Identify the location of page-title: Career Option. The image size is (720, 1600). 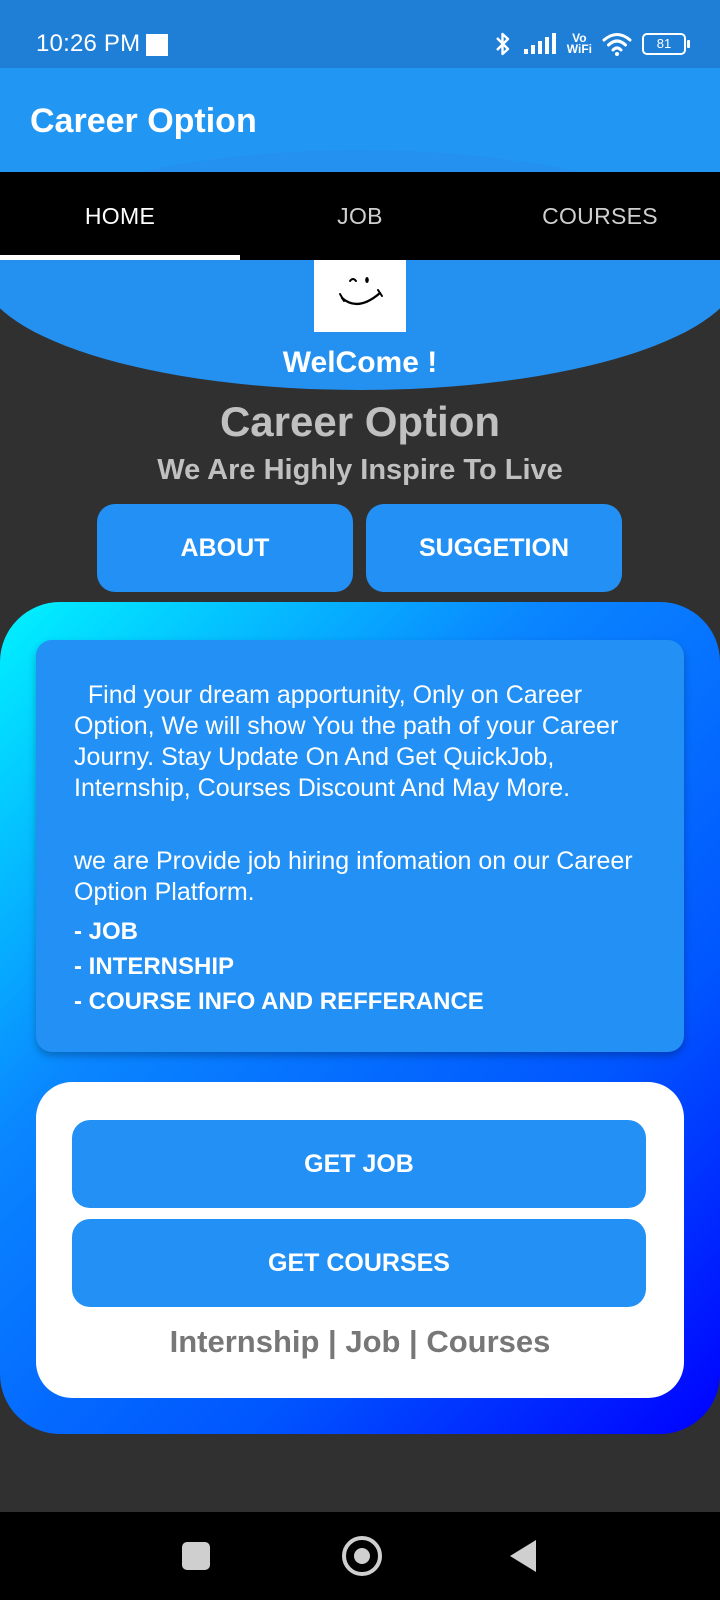
(360, 421).